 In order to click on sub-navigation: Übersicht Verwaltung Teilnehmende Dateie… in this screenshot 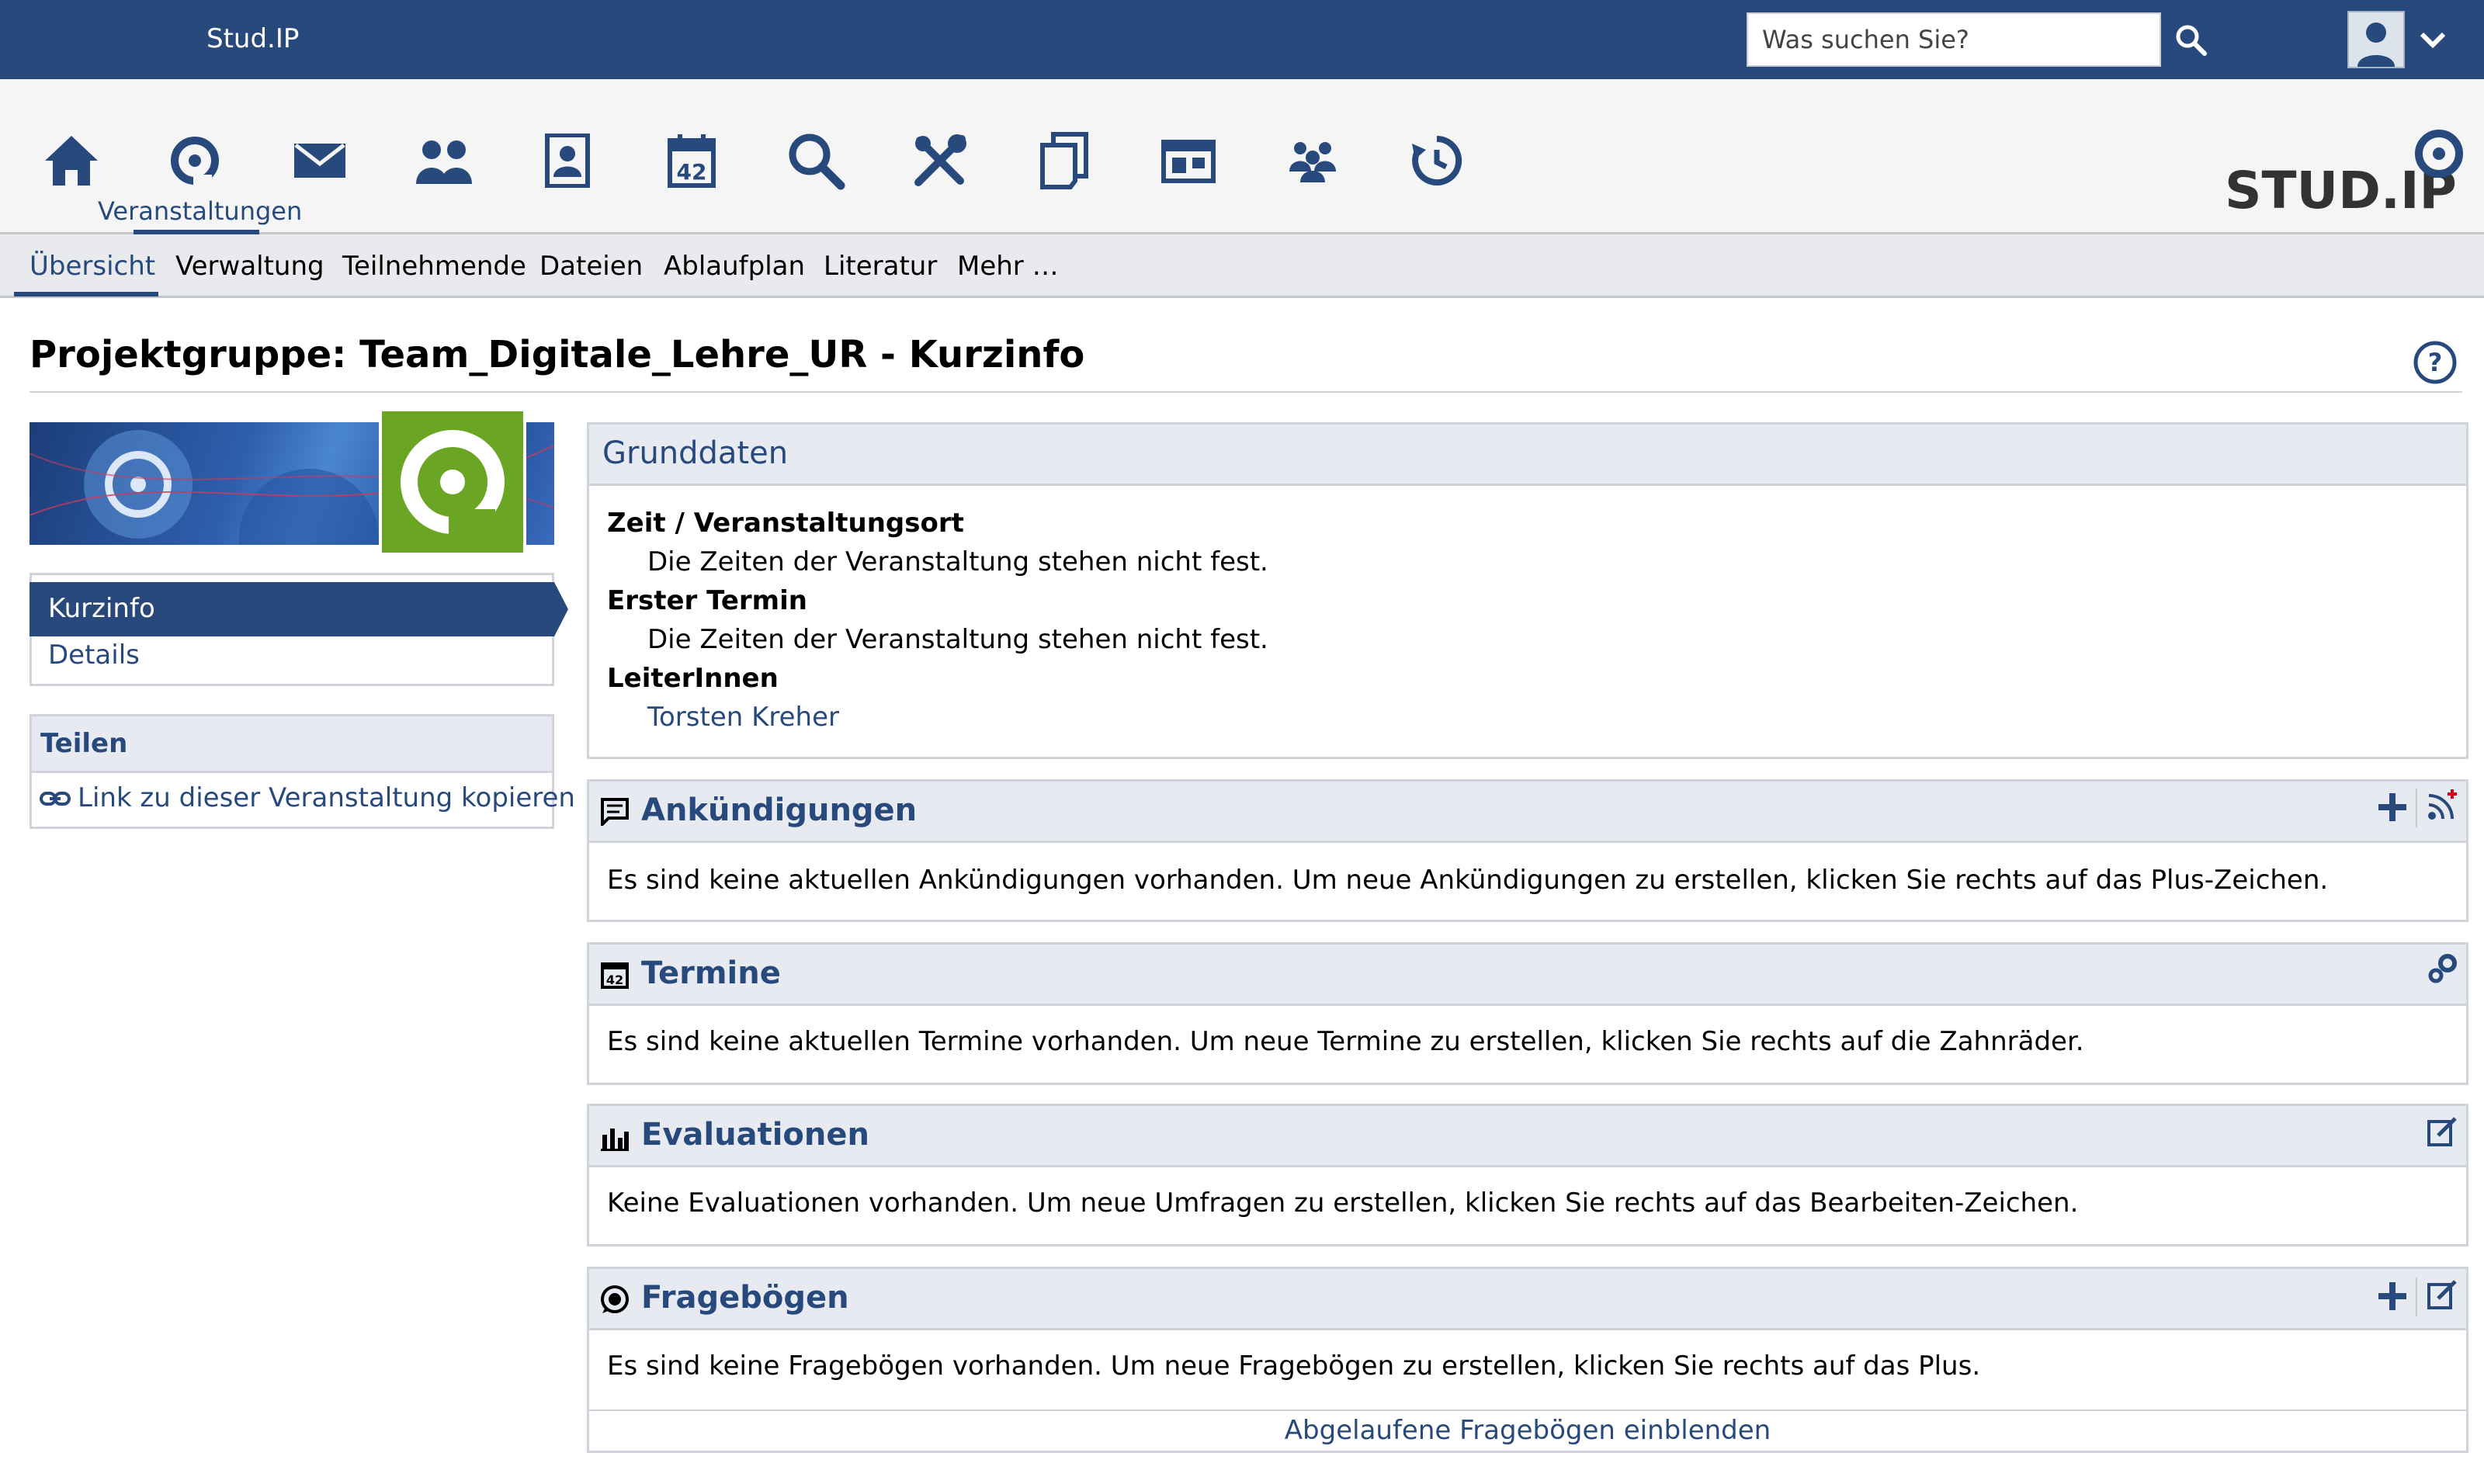, I will do `click(1242, 266)`.